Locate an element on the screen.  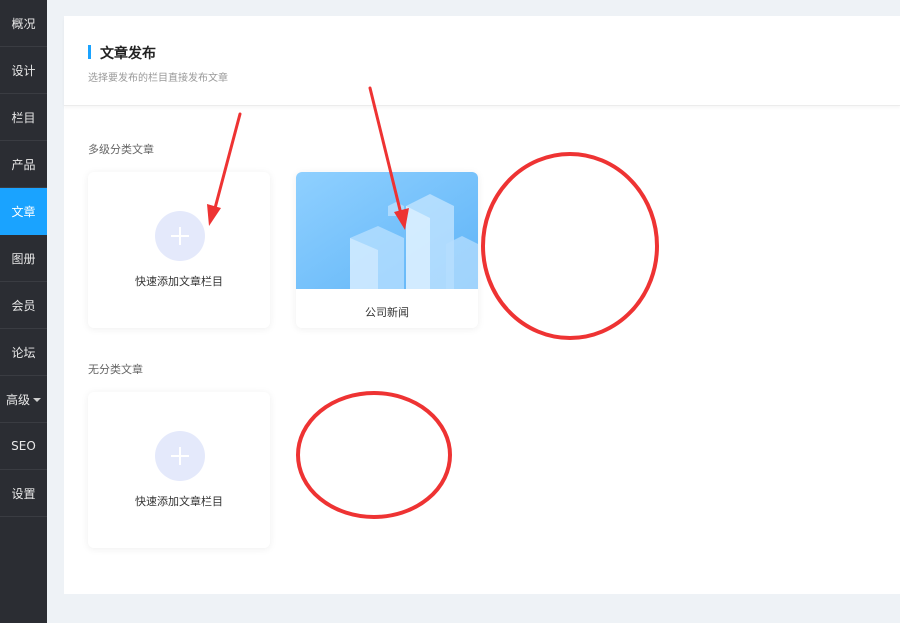
nav-label: 设计 is located at coordinates (23, 70).